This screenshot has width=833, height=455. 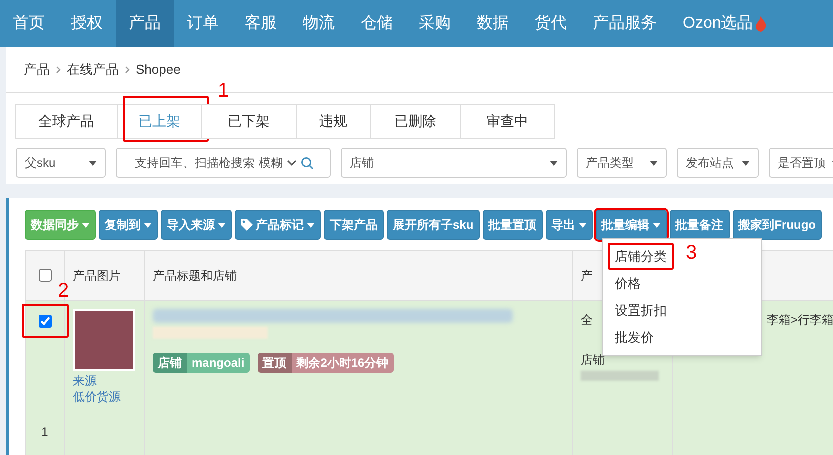 What do you see at coordinates (104, 340) in the screenshot?
I see `photo-placeholder` at bounding box center [104, 340].